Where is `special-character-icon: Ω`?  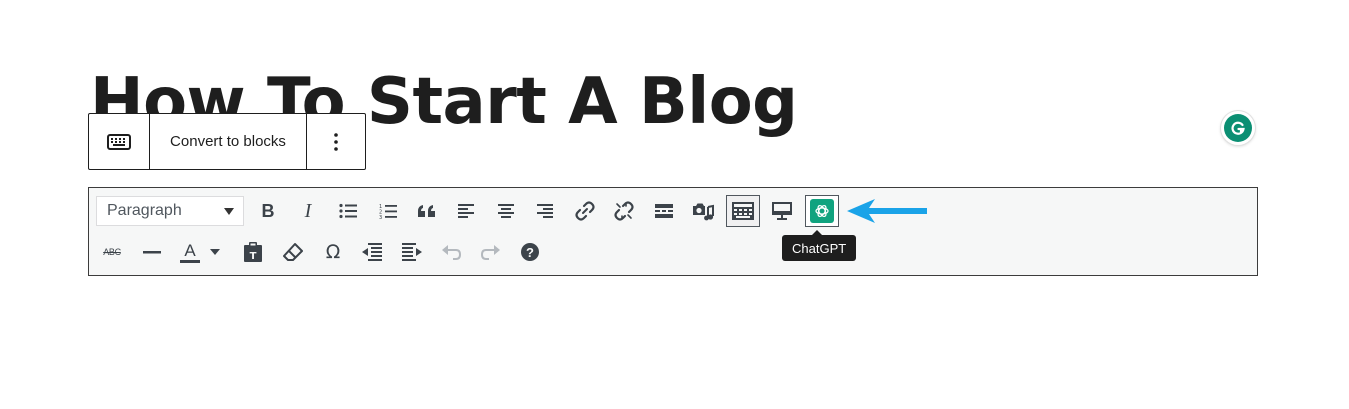 special-character-icon: Ω is located at coordinates (333, 252).